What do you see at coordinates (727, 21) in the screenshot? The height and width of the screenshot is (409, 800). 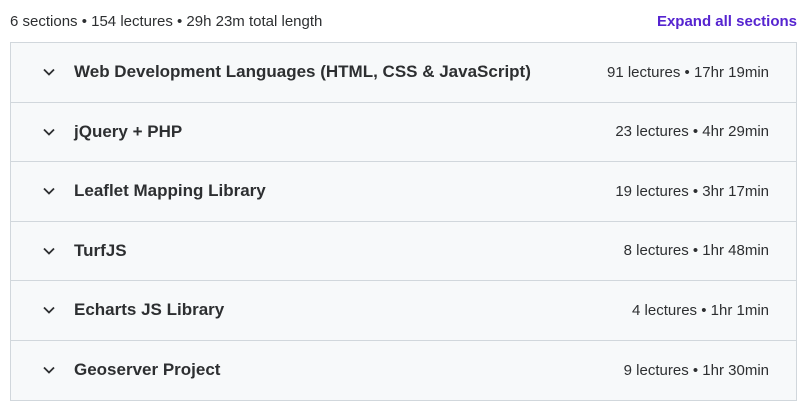 I see `expand-all-sections-button: Expand all sections` at bounding box center [727, 21].